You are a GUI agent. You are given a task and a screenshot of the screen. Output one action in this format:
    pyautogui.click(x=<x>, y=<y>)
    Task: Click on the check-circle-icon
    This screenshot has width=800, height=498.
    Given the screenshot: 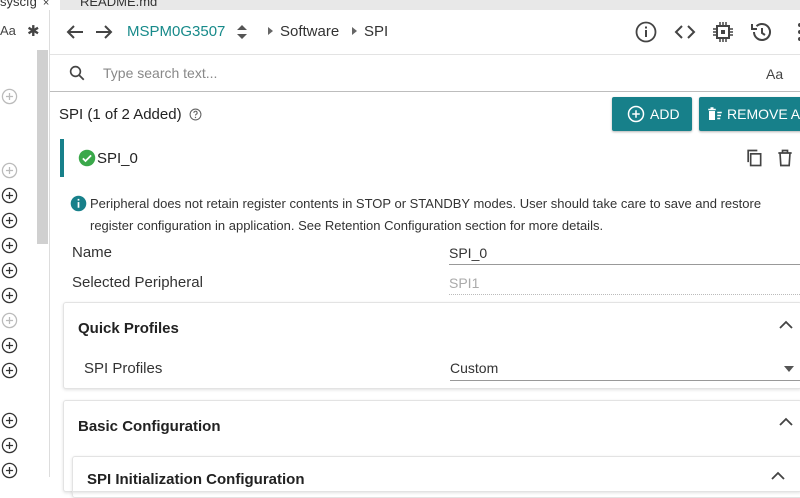 What is the action you would take?
    pyautogui.click(x=87, y=158)
    